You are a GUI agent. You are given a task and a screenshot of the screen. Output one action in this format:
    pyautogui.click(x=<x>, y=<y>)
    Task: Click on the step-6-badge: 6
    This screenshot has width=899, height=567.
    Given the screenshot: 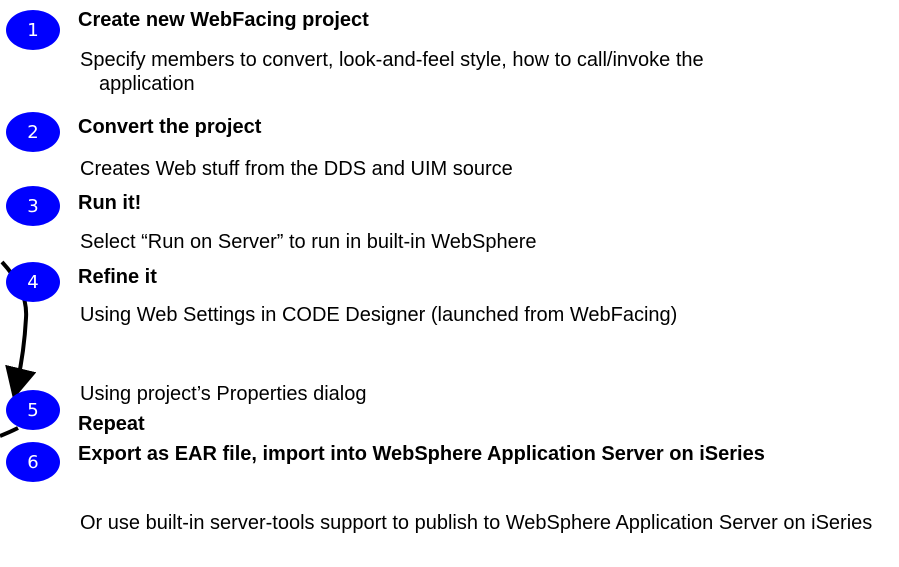 What is the action you would take?
    pyautogui.click(x=33, y=462)
    